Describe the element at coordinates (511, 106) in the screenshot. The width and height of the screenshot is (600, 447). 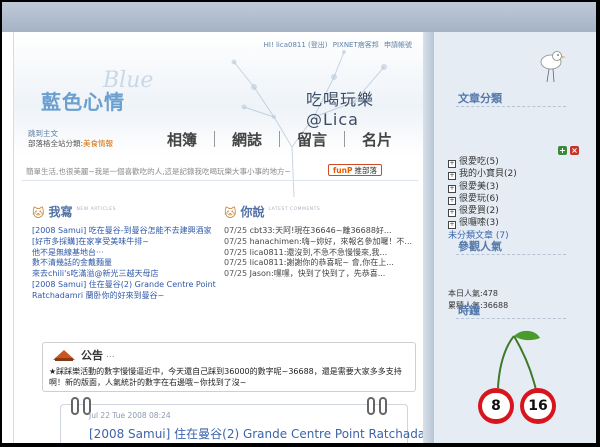
I see `category-underline` at that location.